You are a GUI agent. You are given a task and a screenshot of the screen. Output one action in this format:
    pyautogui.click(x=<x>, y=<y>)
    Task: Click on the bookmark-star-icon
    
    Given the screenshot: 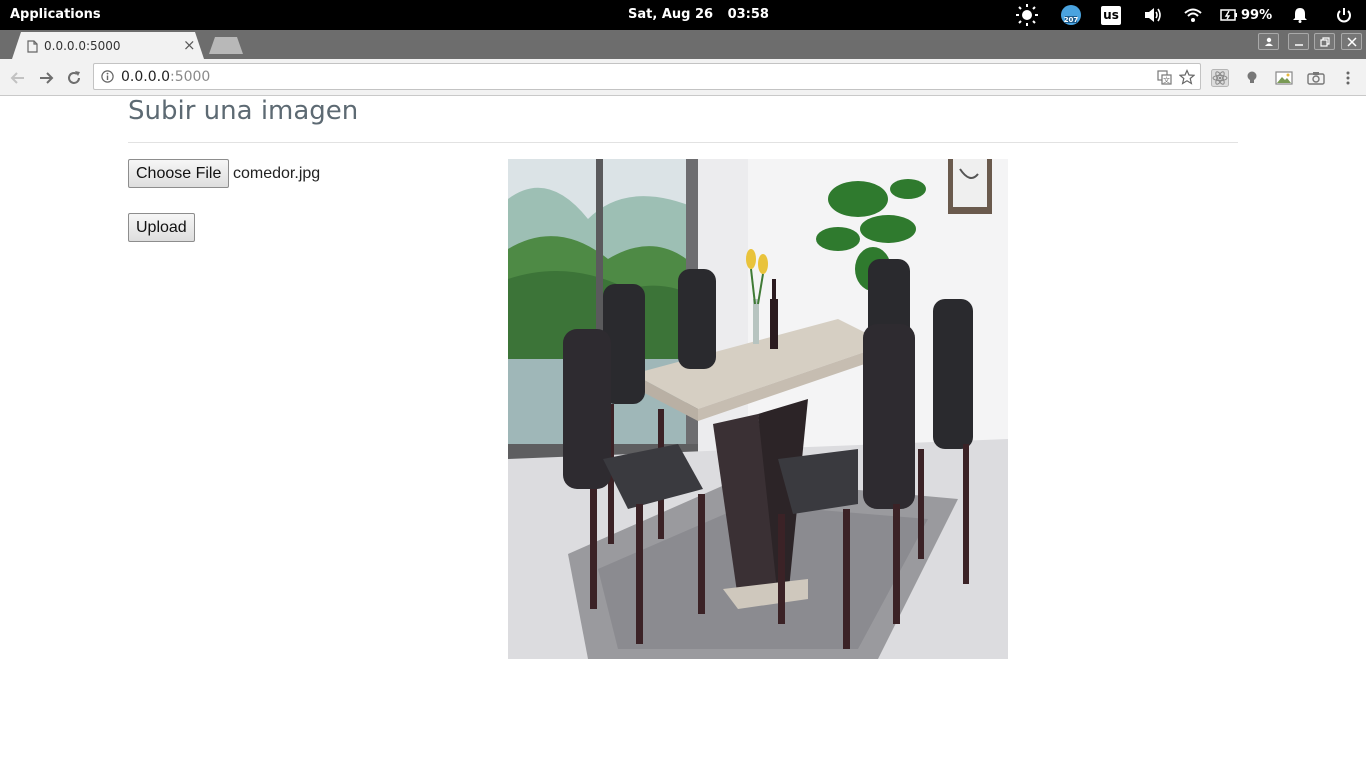 What is the action you would take?
    pyautogui.click(x=1187, y=77)
    